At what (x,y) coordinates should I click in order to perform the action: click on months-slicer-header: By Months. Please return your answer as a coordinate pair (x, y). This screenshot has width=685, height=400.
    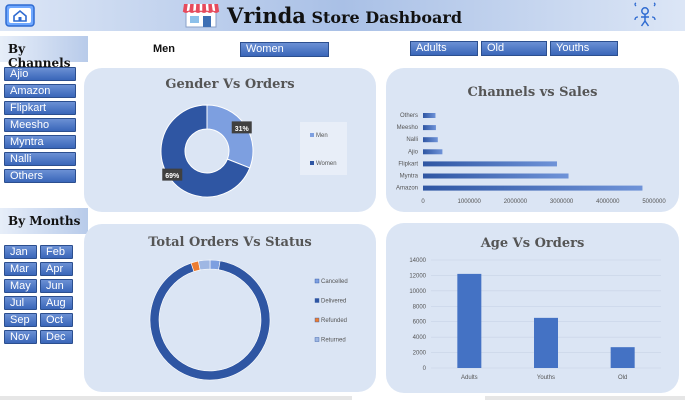
    Looking at the image, I should click on (44, 221).